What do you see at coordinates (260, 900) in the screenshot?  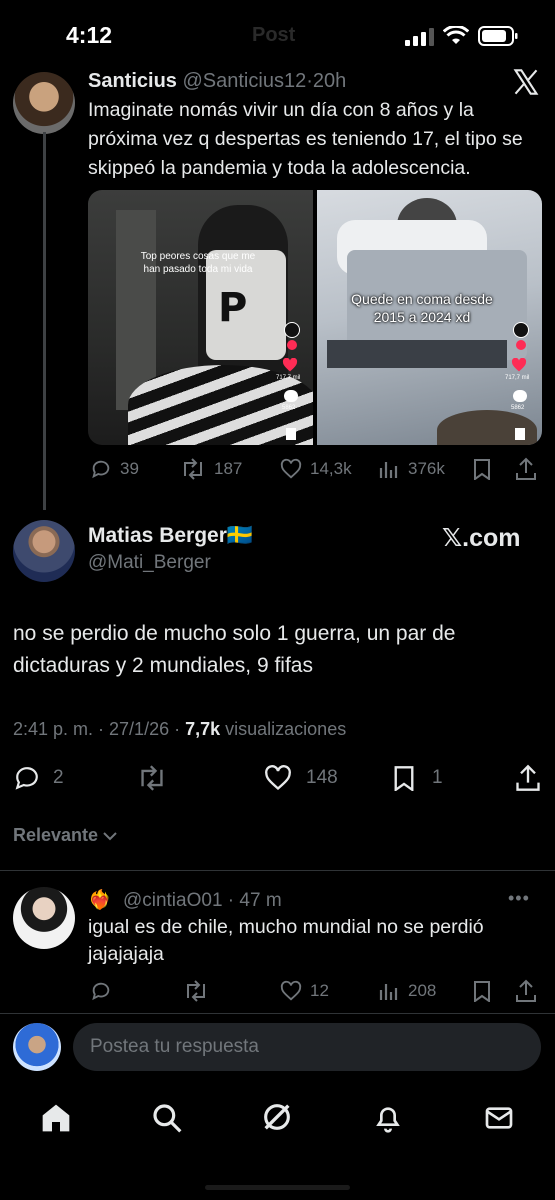 I see `reply-time: 47 m` at bounding box center [260, 900].